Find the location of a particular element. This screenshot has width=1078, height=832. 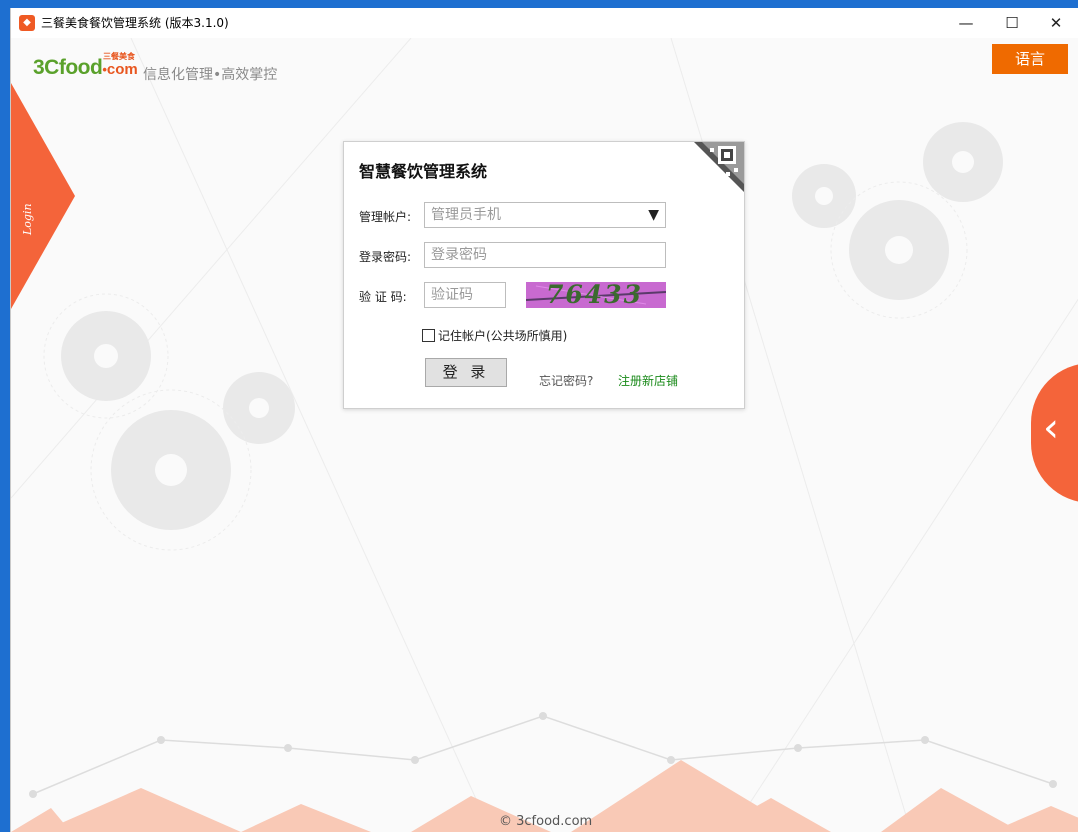

captcha-placeholder: 验证码 is located at coordinates (452, 295).